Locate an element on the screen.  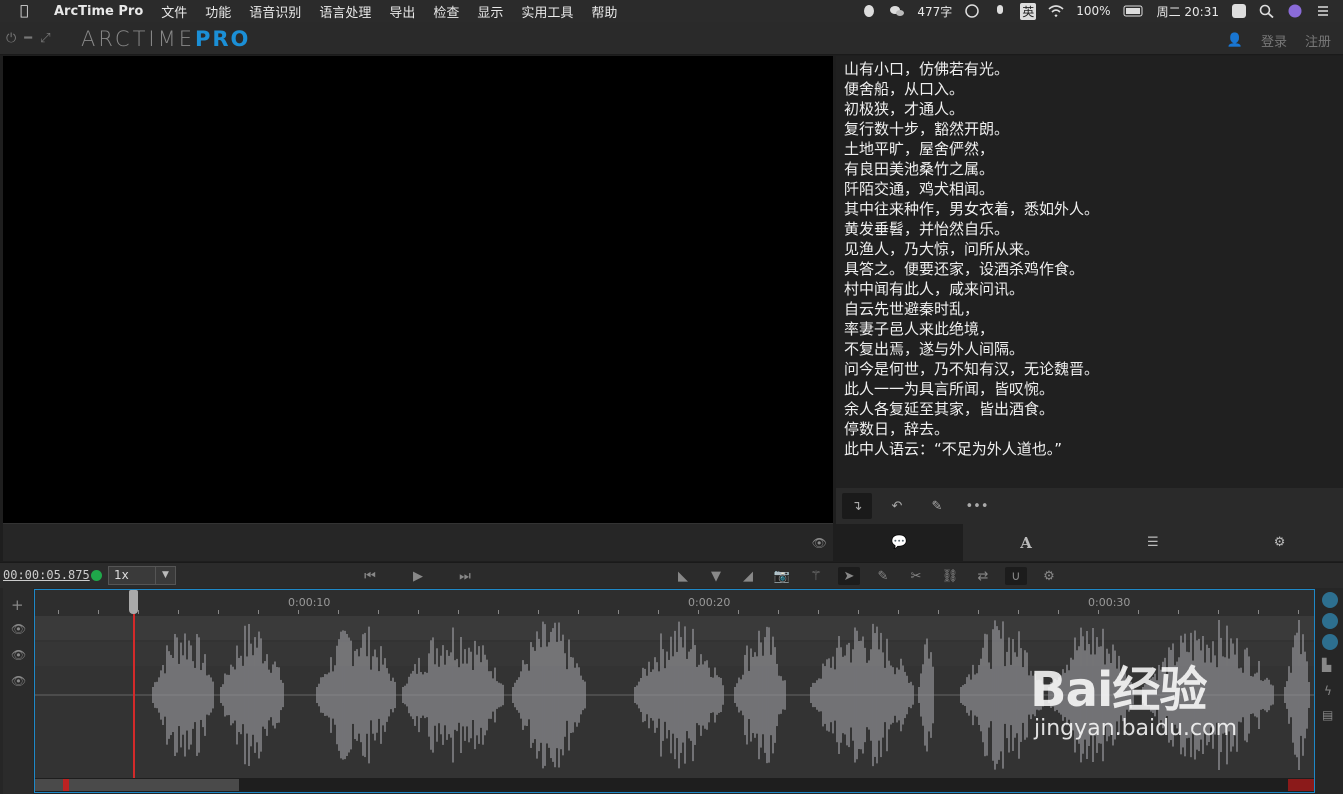
microphone-icon is located at coordinates (1000, 11).